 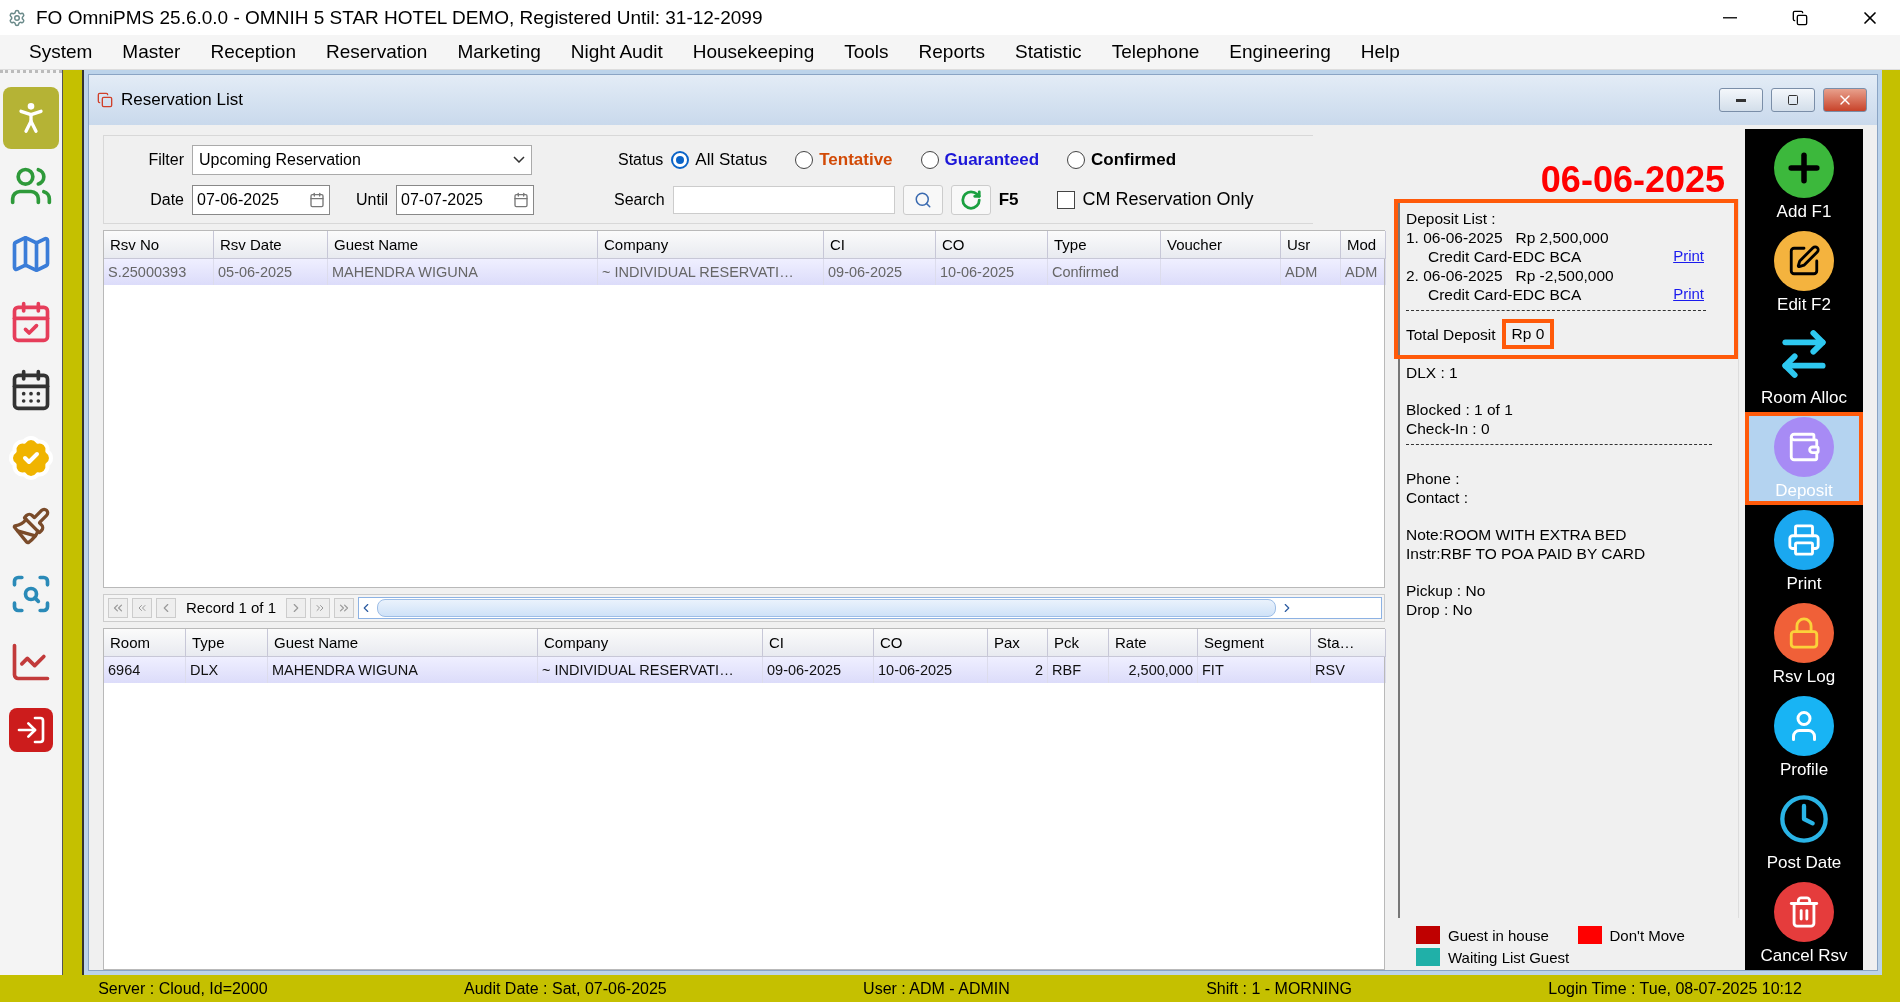 What do you see at coordinates (1438, 497) in the screenshot?
I see `info-line: Contact :` at bounding box center [1438, 497].